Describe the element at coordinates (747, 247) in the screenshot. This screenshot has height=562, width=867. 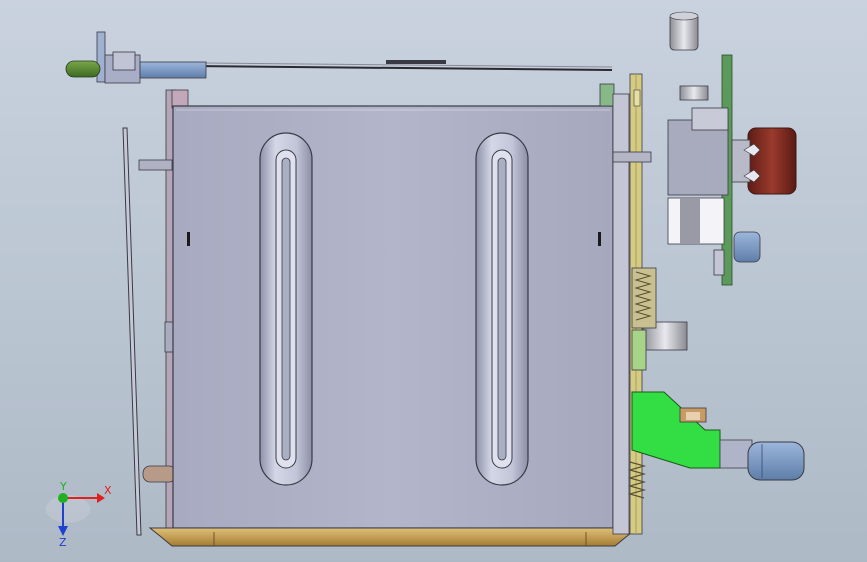
I see `small-blue-knob` at that location.